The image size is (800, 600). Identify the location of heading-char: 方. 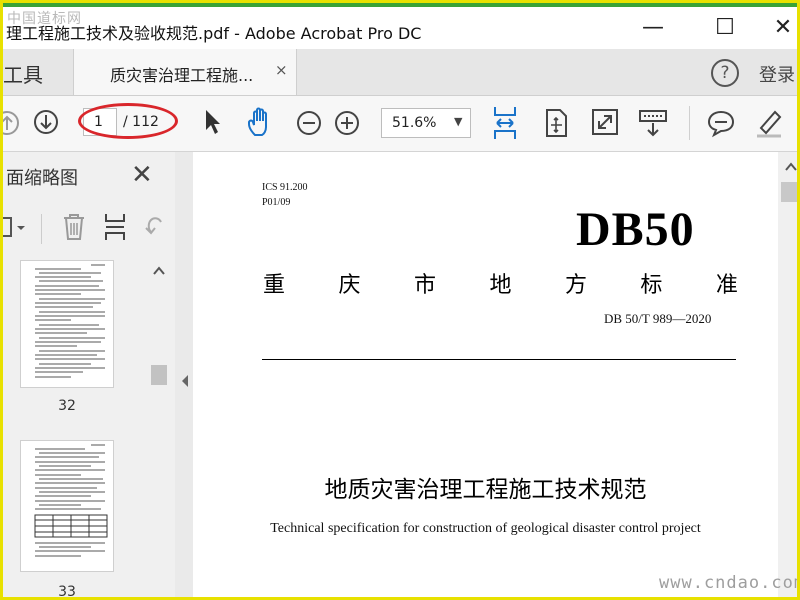
(575, 285).